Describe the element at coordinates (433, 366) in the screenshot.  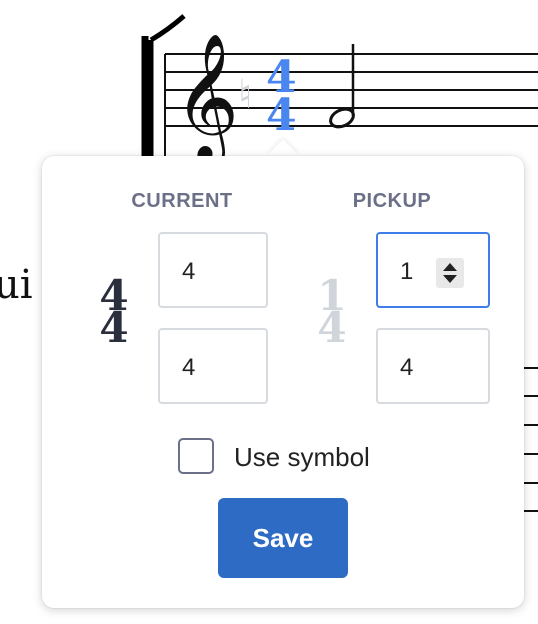
I see `pickup-denominator-input: 4` at that location.